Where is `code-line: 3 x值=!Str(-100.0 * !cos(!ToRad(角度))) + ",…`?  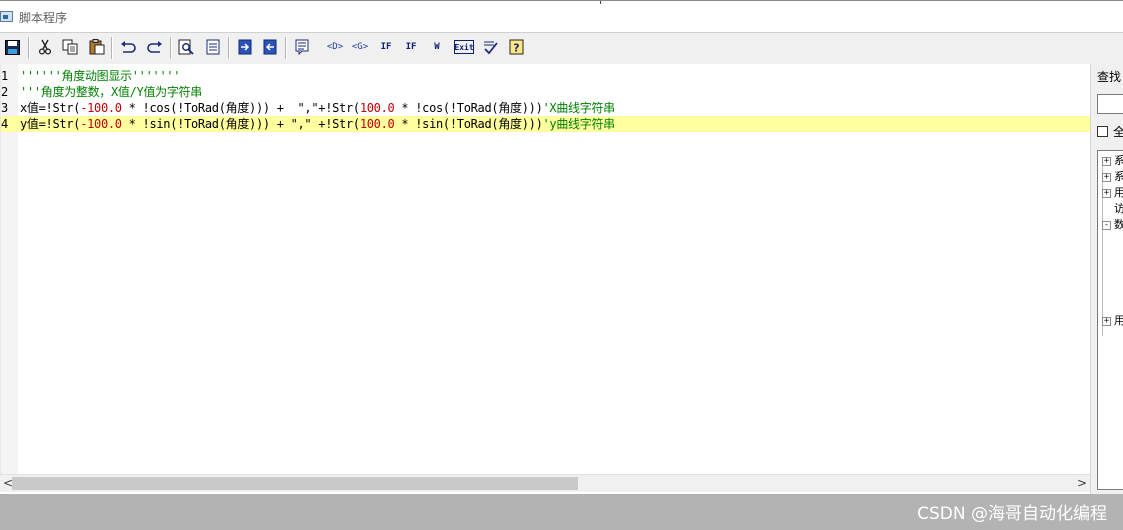 code-line: 3 x值=!Str(-100.0 * !cos(!ToRad(角度))) + ",… is located at coordinates (546, 108).